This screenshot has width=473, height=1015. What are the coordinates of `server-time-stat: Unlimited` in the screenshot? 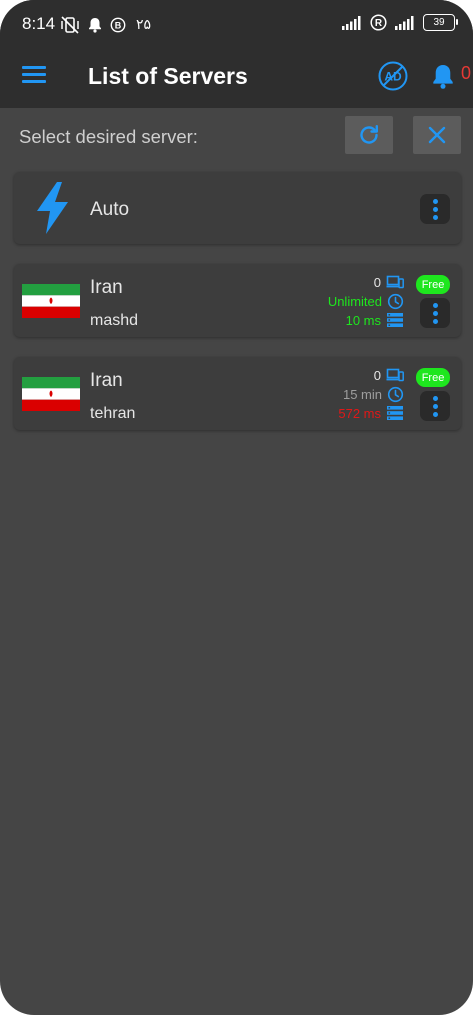 It's located at (366, 301).